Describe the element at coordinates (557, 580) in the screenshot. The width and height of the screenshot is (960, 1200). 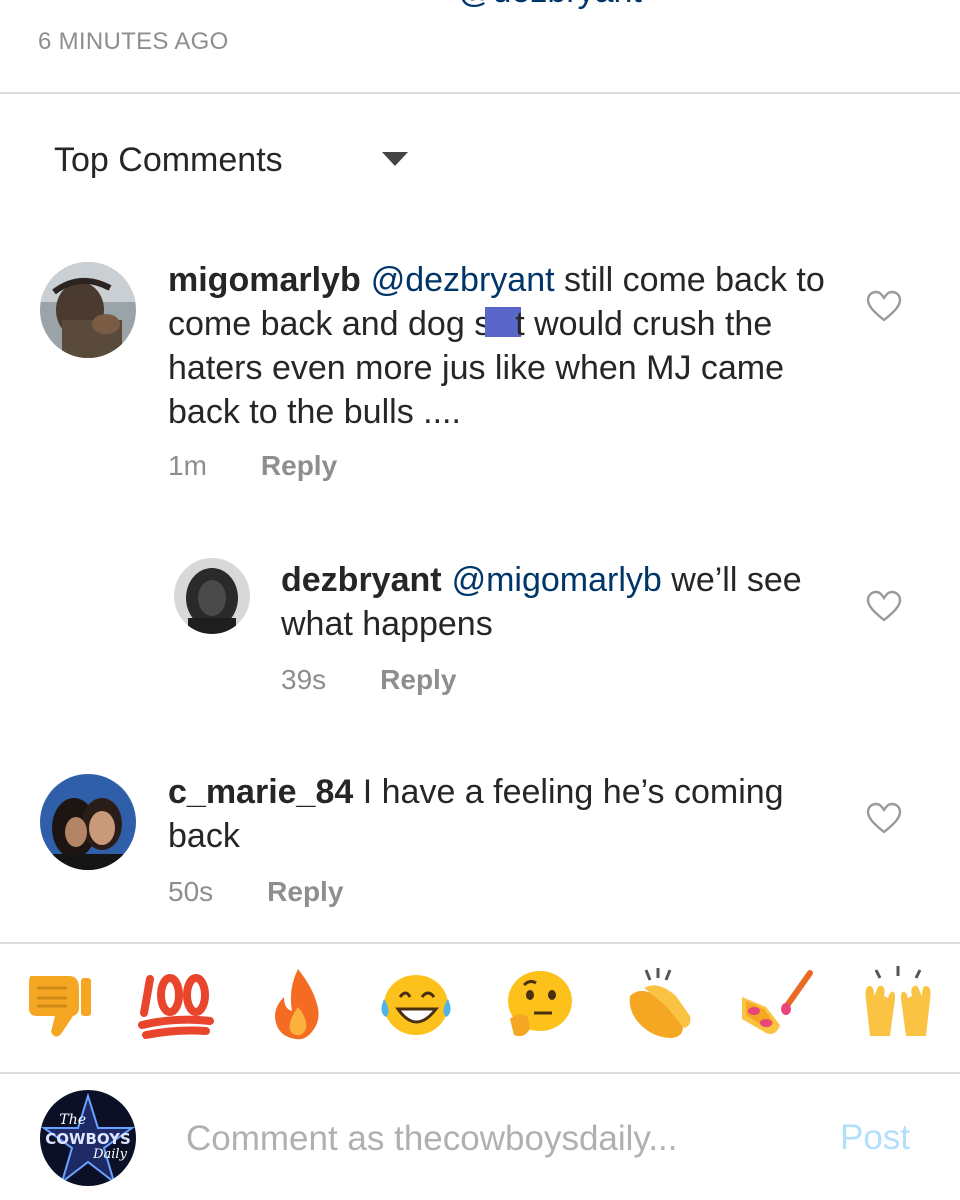
I see `comment-mention: @migomarlyb` at that location.